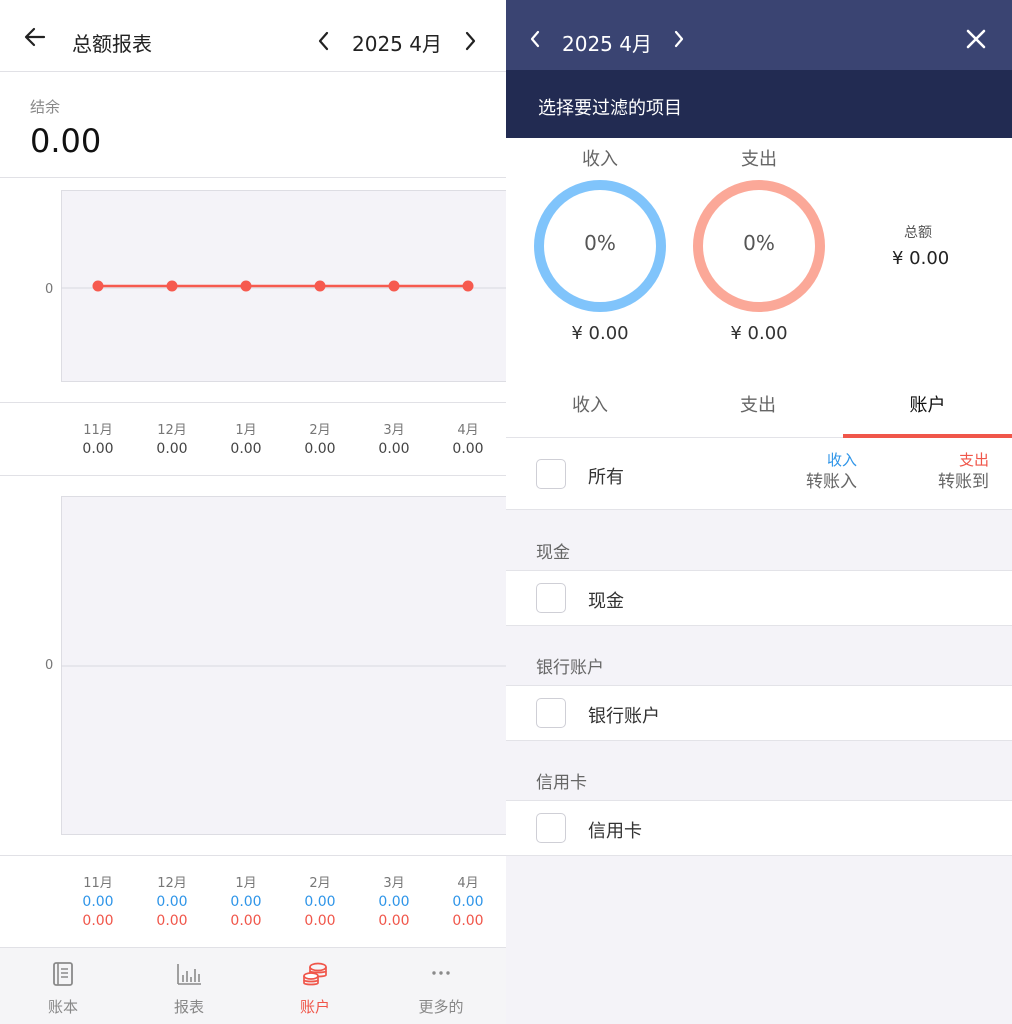 This screenshot has width=1012, height=1024. Describe the element at coordinates (551, 474) in the screenshot. I see `all-checkbox` at that location.